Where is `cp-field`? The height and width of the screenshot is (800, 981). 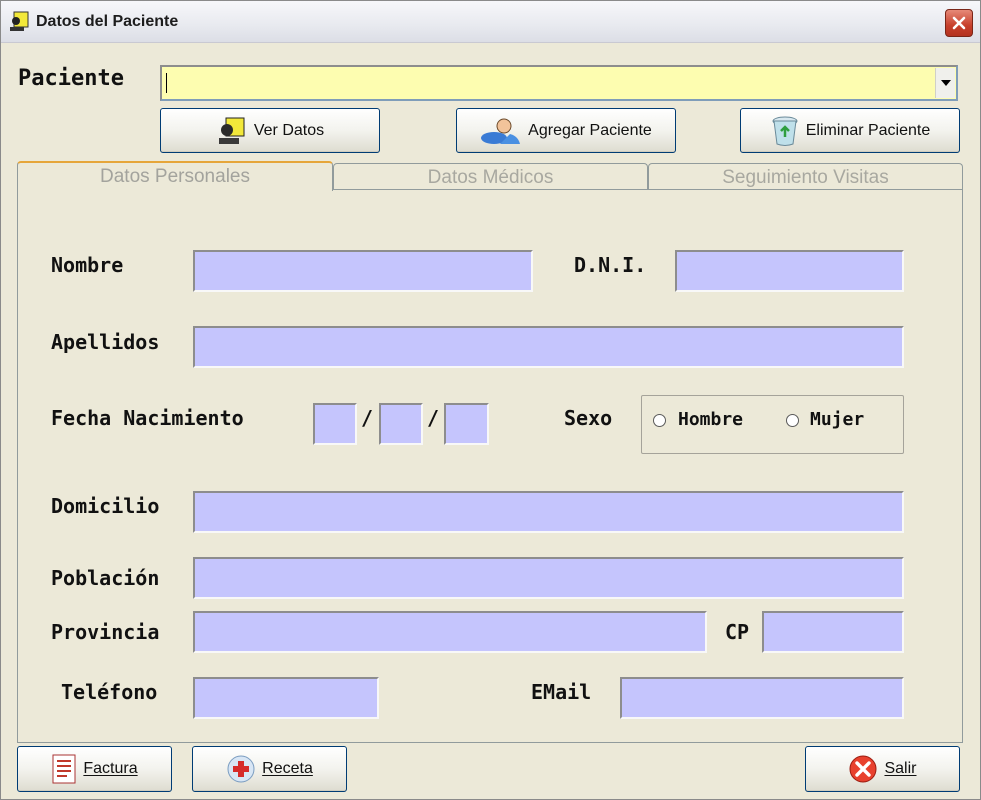
cp-field is located at coordinates (833, 632).